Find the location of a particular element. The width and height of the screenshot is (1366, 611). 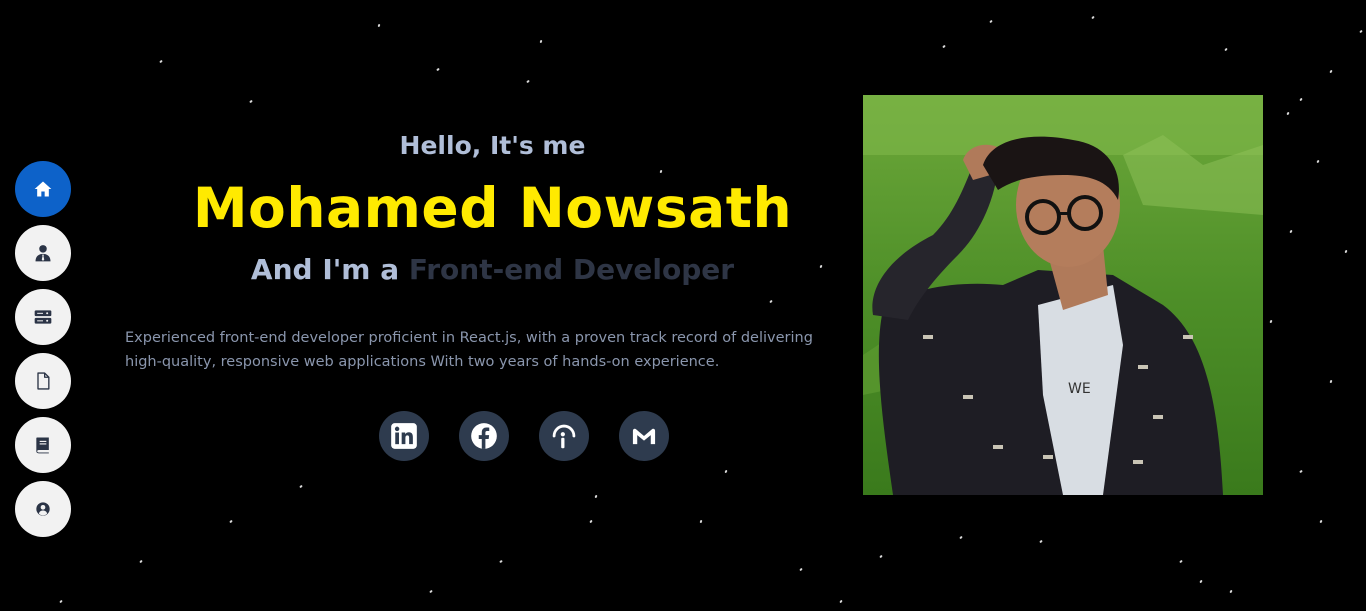

side-nav is located at coordinates (43, 349).